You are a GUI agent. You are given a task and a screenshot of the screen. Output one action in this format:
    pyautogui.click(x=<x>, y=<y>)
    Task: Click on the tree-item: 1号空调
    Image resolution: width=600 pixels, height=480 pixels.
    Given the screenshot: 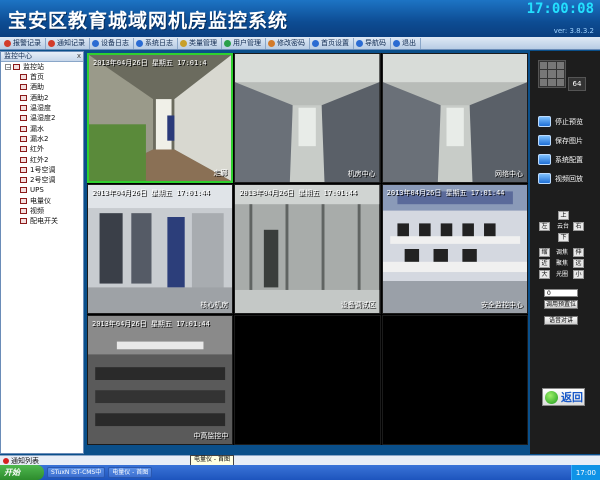 What is the action you would take?
    pyautogui.click(x=42, y=170)
    